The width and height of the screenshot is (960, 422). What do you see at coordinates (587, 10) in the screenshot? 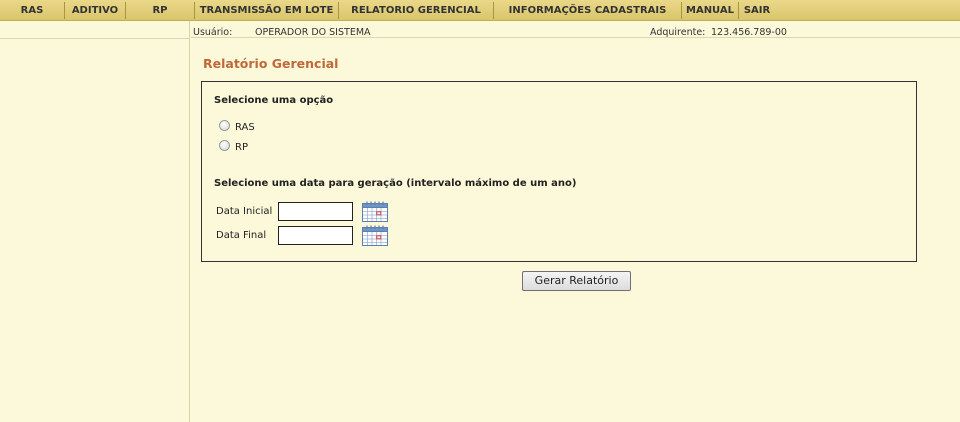
I see `menu-item-informacoes-cadastrais: INFORMAÇÕES CADASTRAIS` at bounding box center [587, 10].